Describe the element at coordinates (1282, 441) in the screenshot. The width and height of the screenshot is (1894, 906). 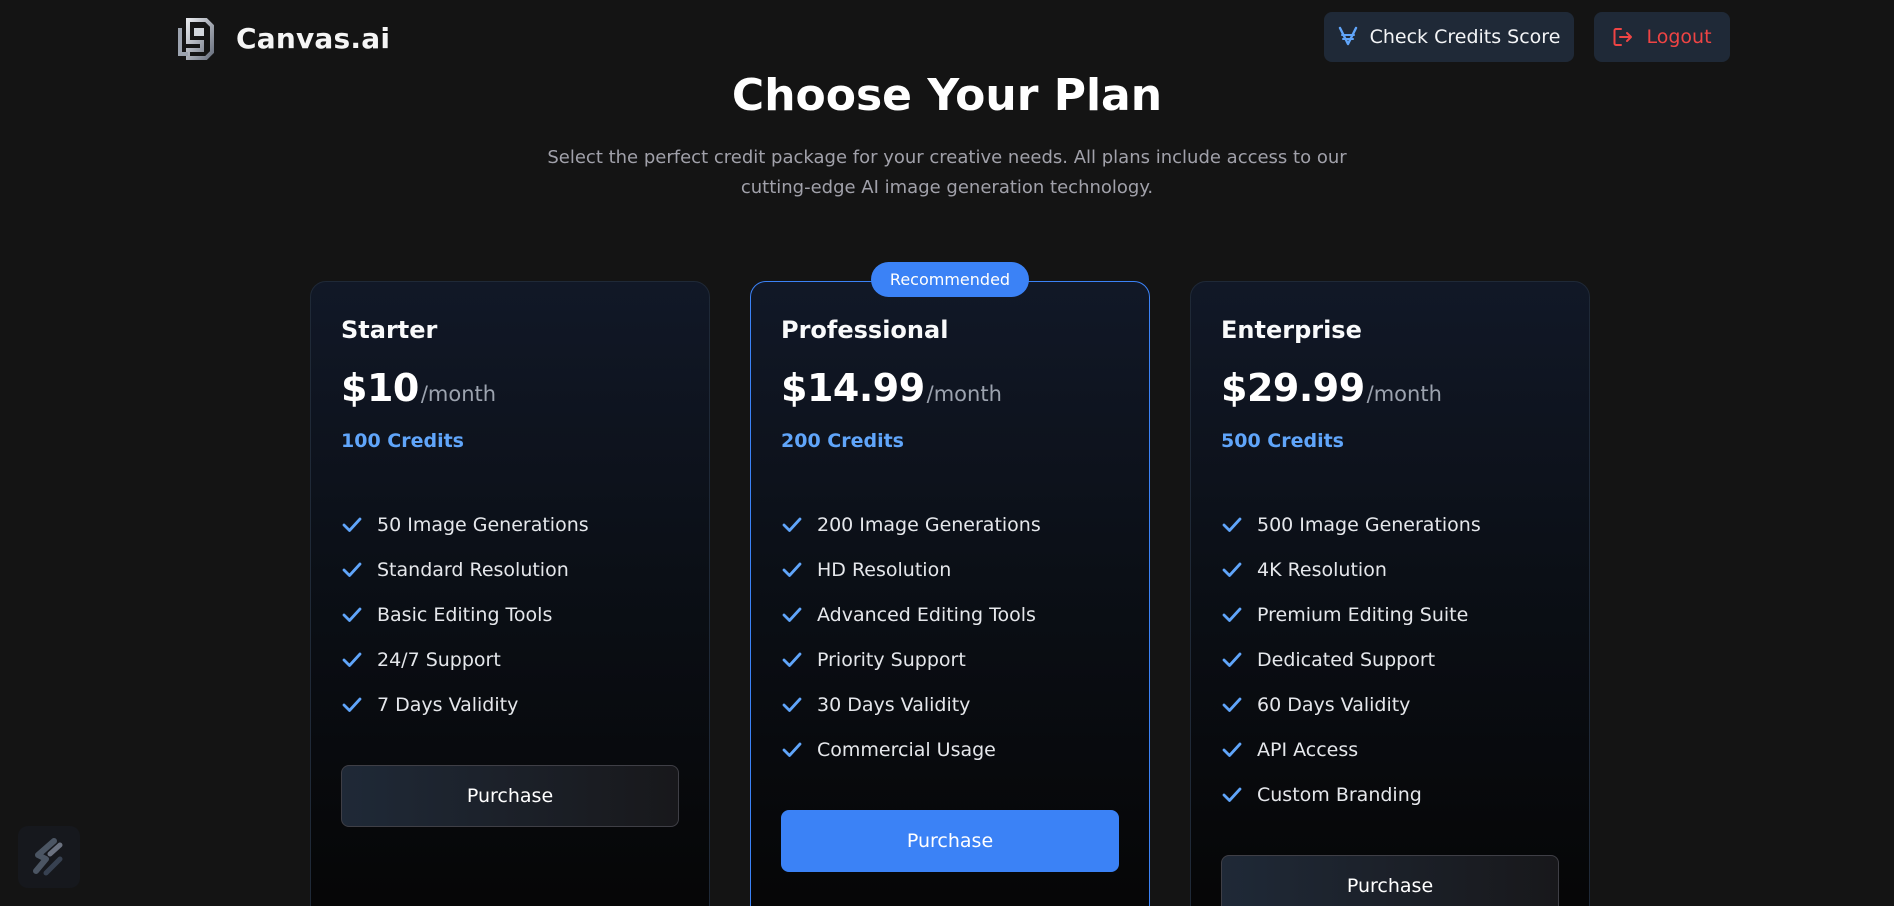
I see `plan-credits: 500 Credits` at that location.